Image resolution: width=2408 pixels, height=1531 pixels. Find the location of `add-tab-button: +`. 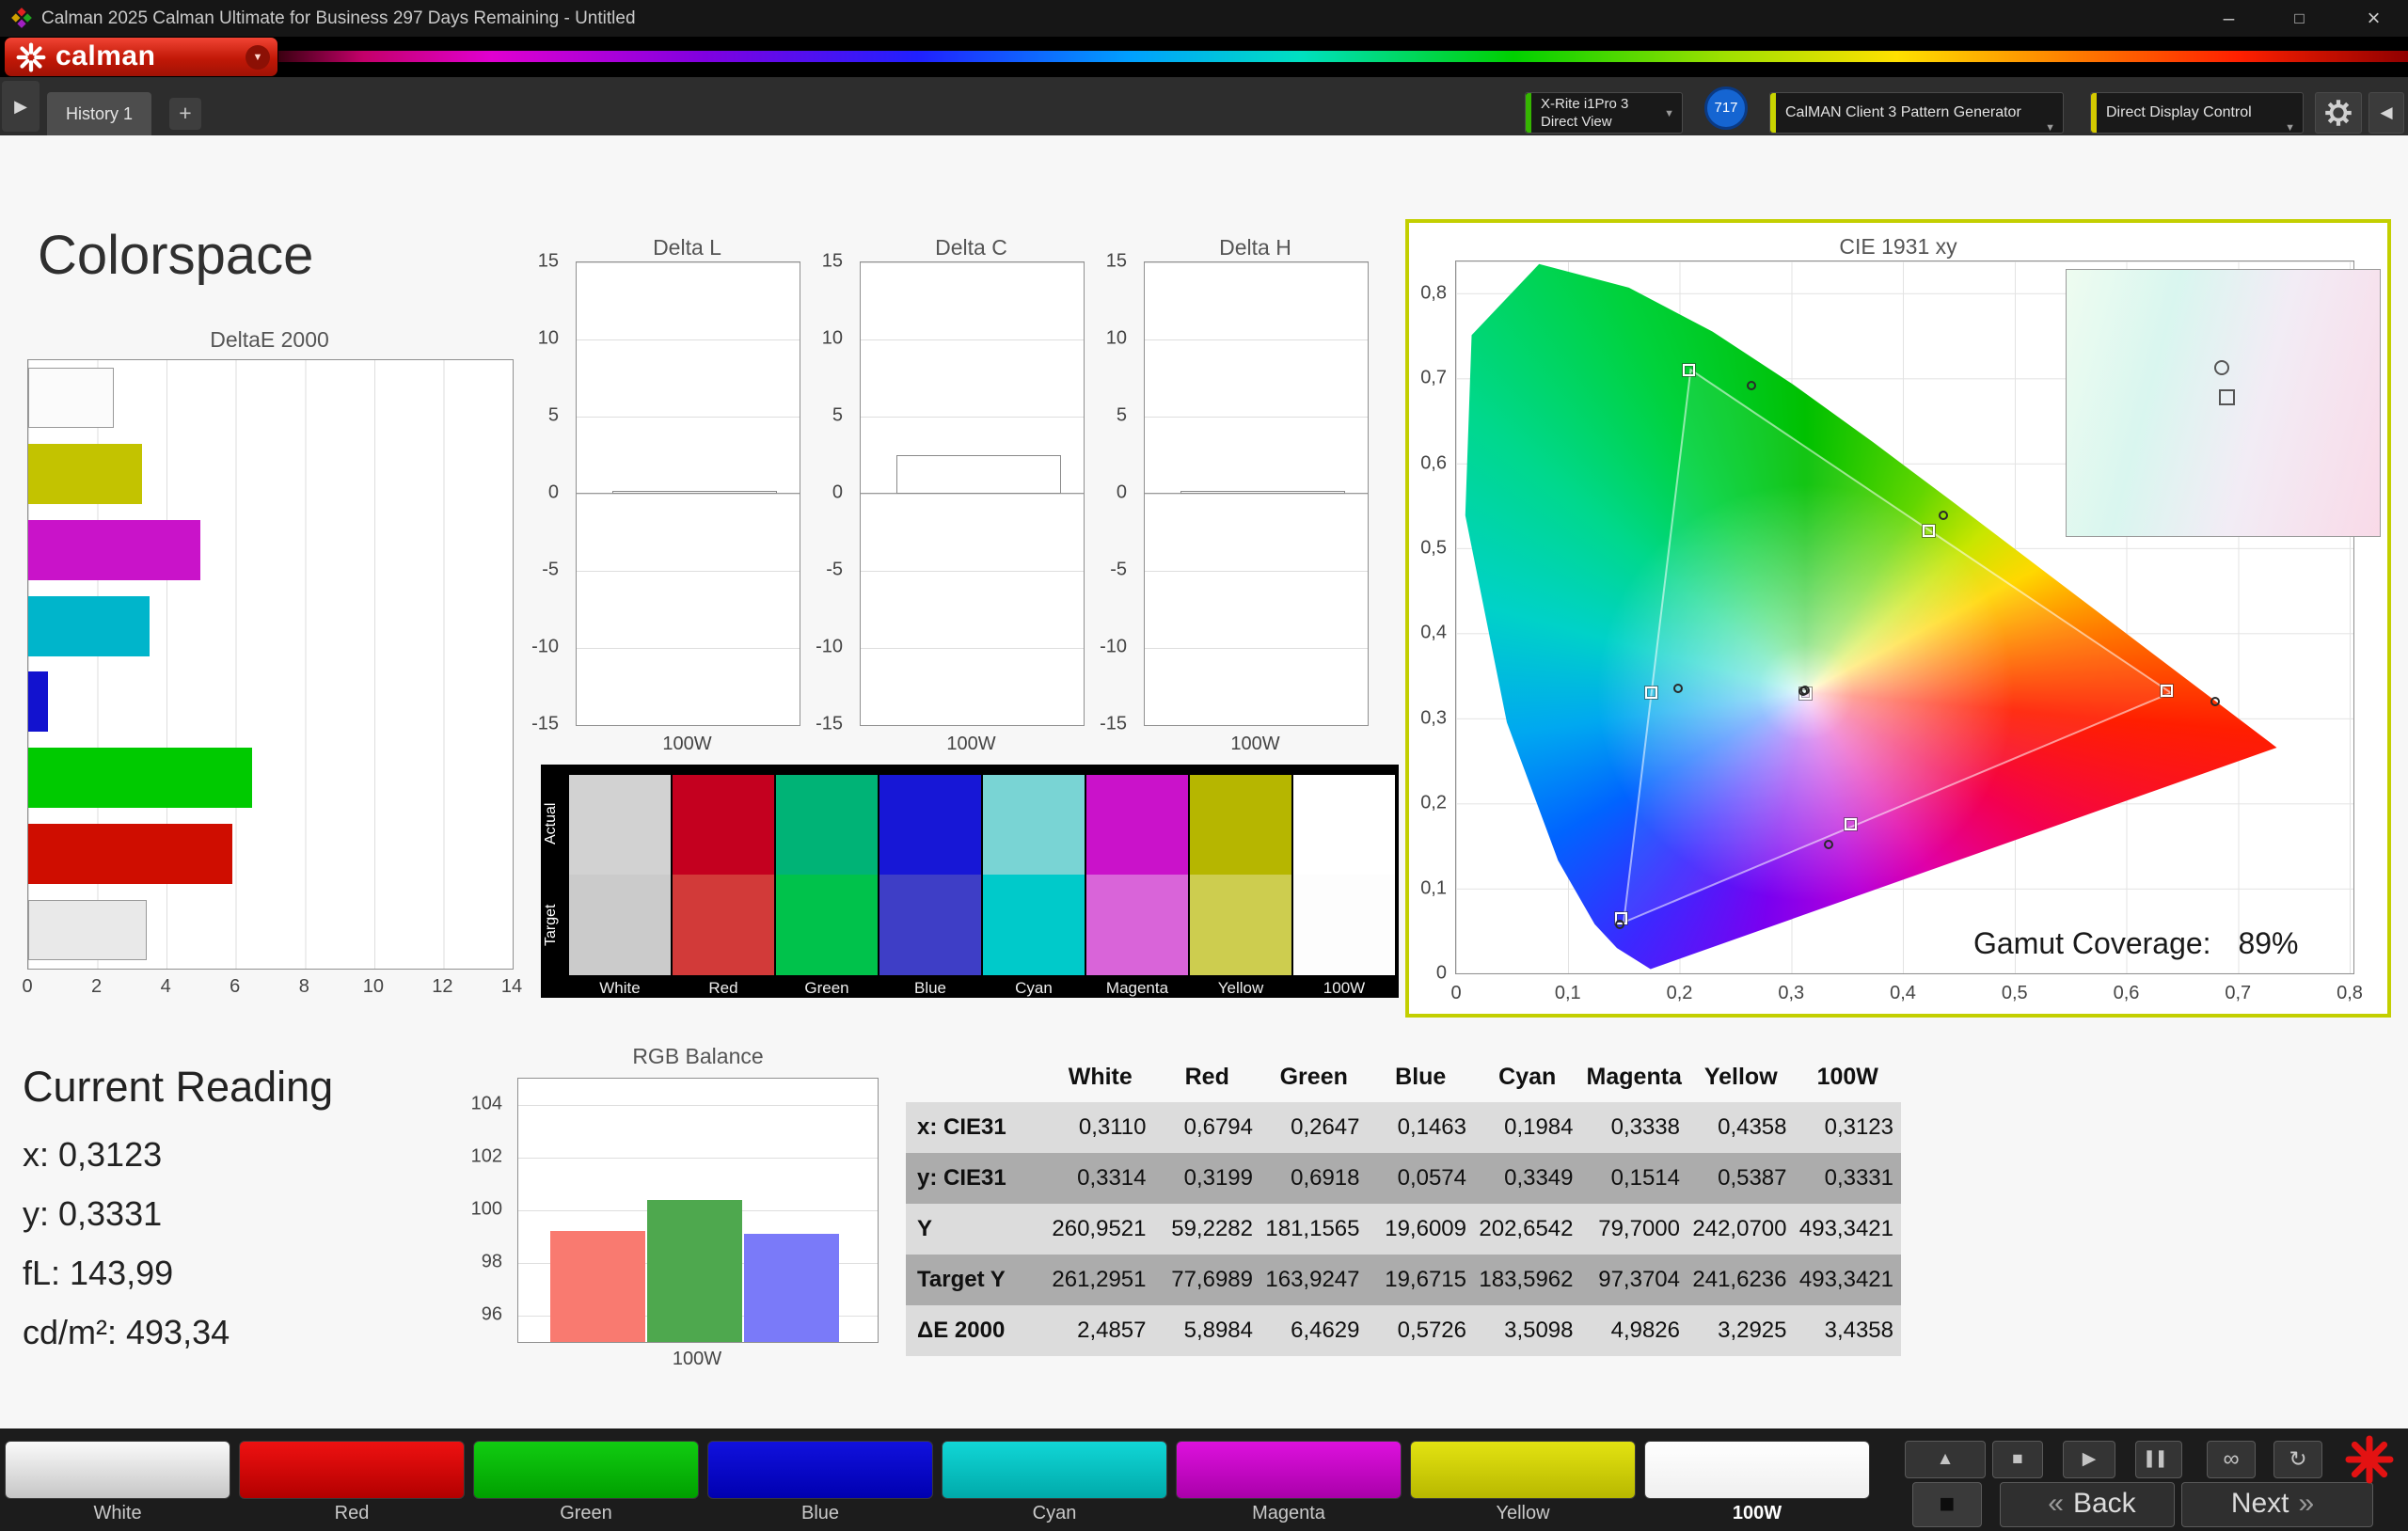

add-tab-button: + is located at coordinates (185, 114).